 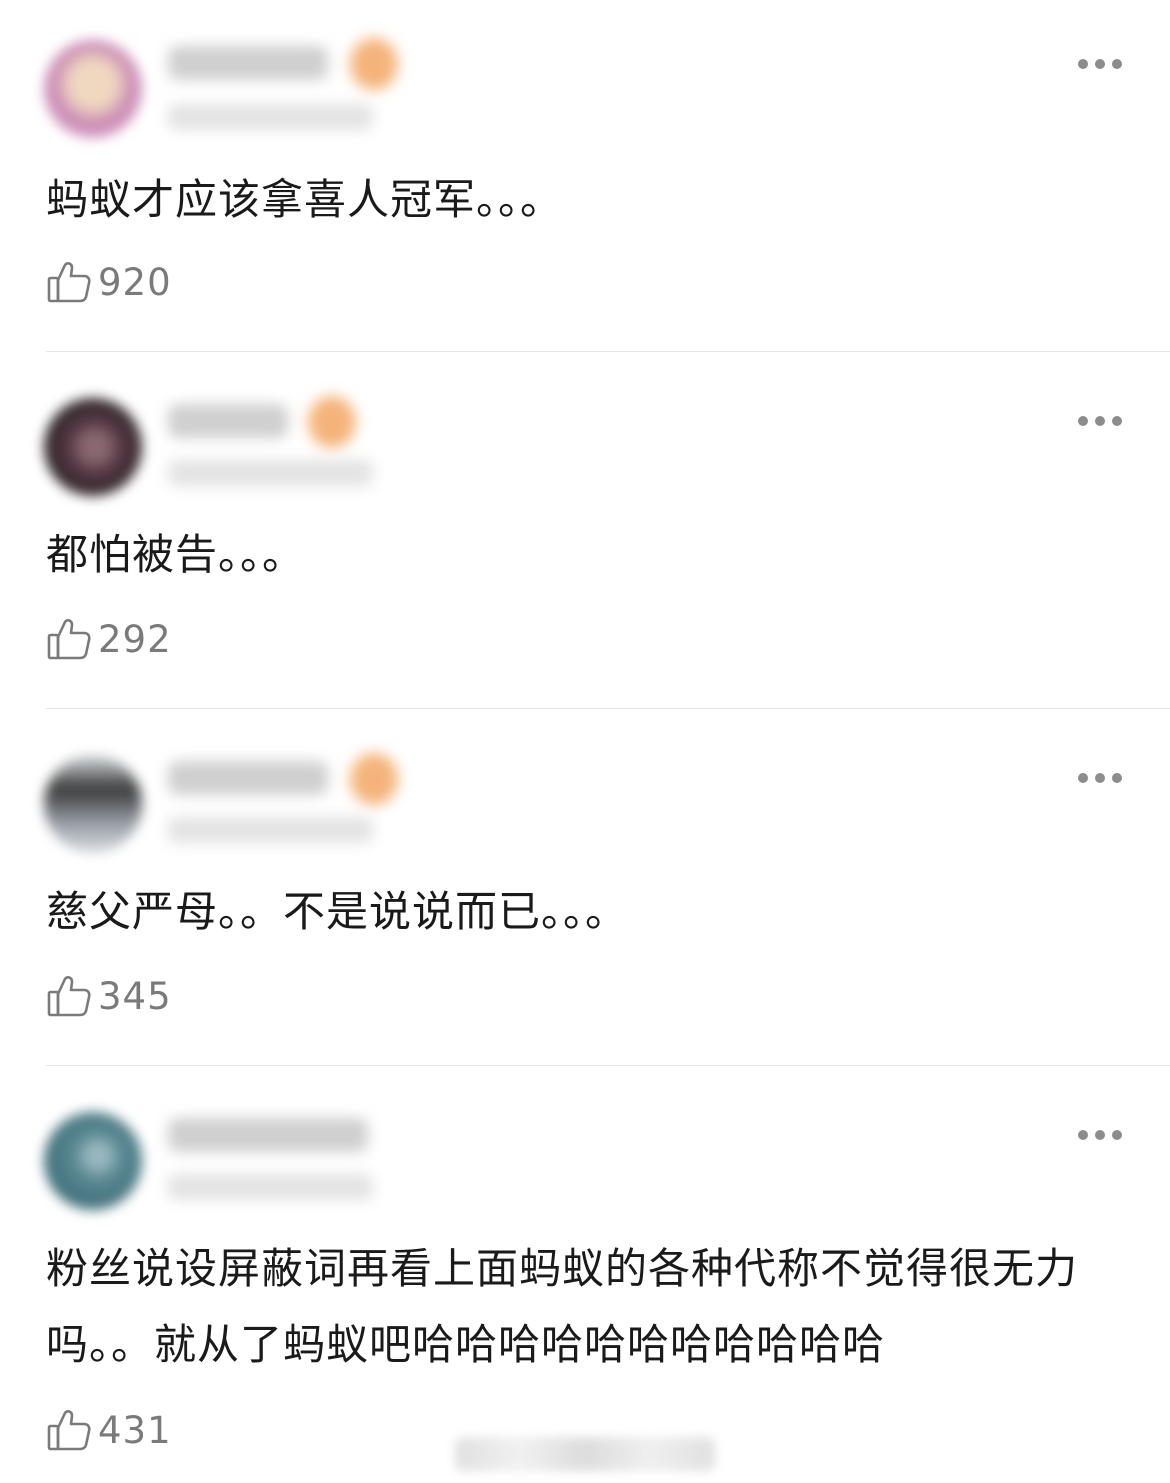 What do you see at coordinates (135, 282) in the screenshot?
I see `like-count: 920` at bounding box center [135, 282].